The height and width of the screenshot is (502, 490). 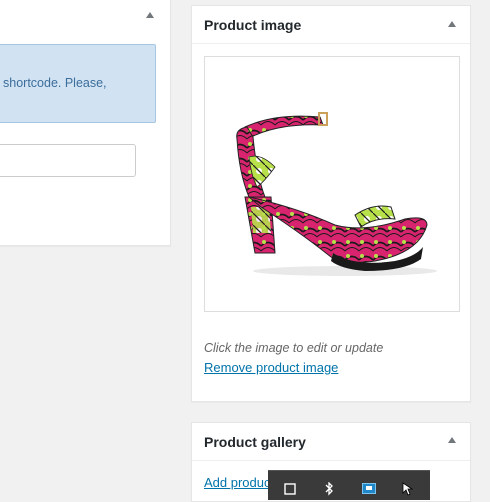 What do you see at coordinates (253, 25) in the screenshot?
I see `product-image-title: Product image` at bounding box center [253, 25].